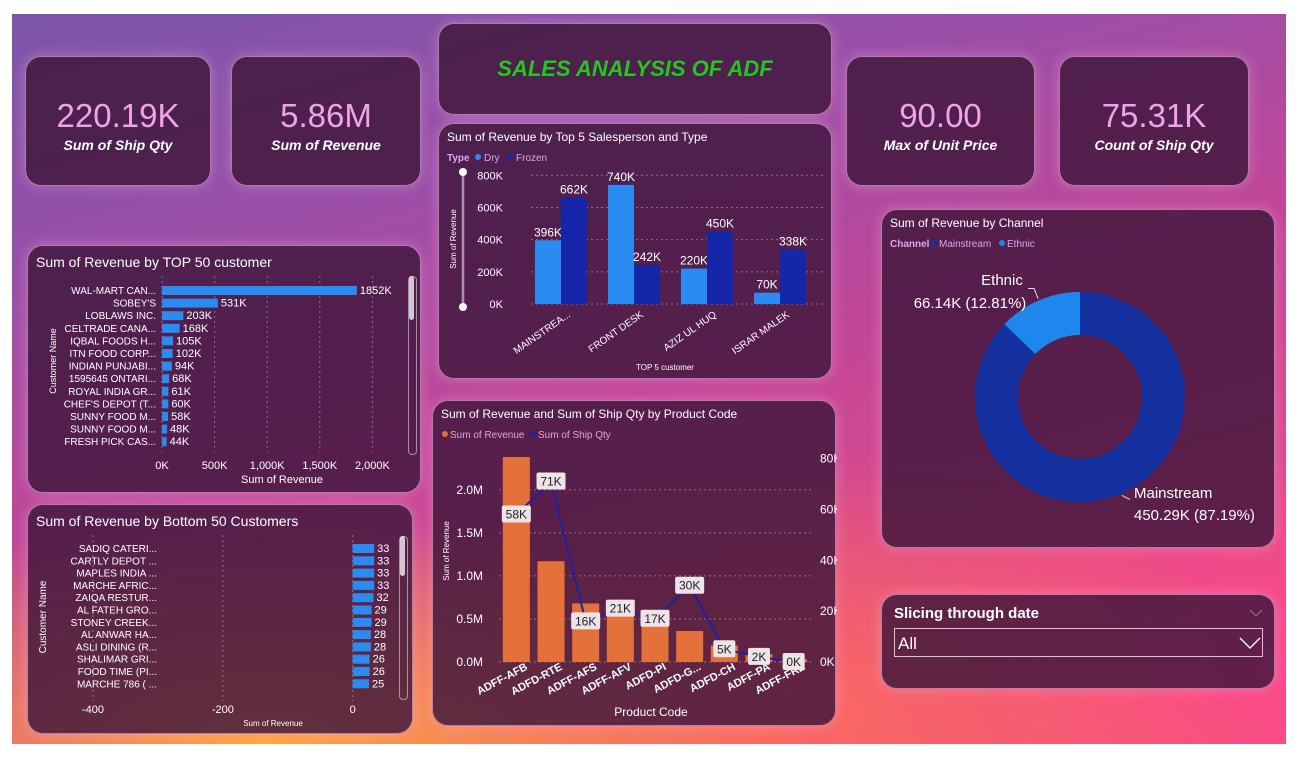 The width and height of the screenshot is (1298, 758). I want to click on y-tick-label: 400K, so click(490, 241).